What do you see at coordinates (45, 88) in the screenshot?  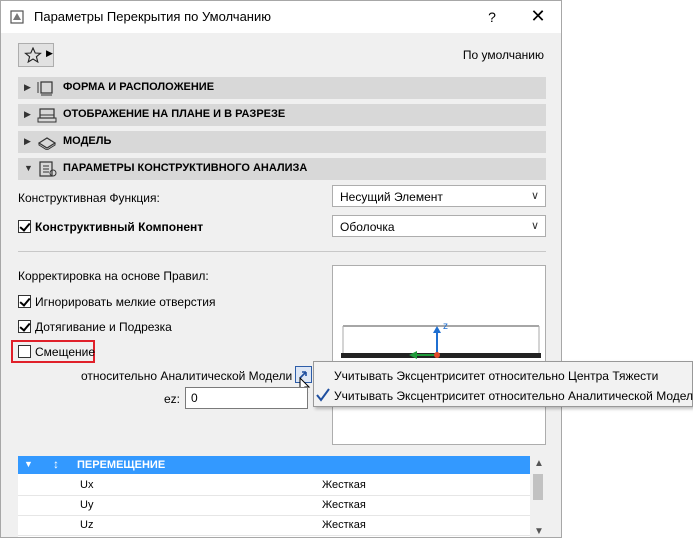 I see `shape-position-icon` at bounding box center [45, 88].